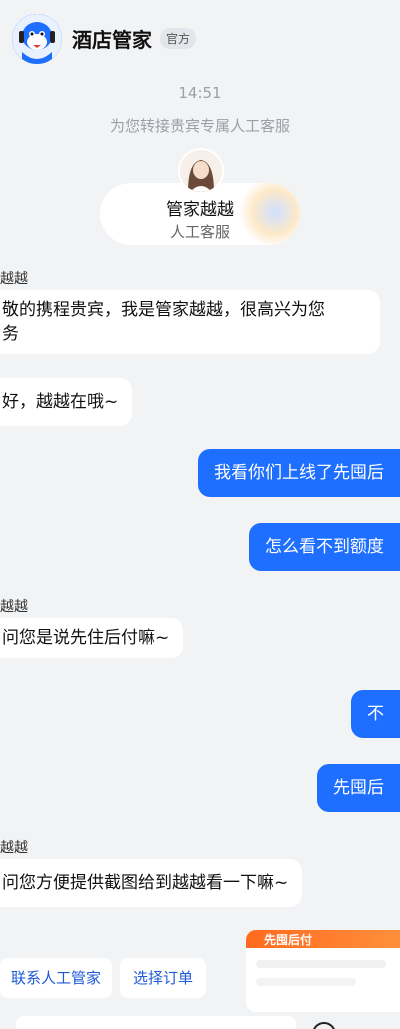 The height and width of the screenshot is (1029, 400). I want to click on message-bubble-user: 怎么看不到额度, so click(324, 547).